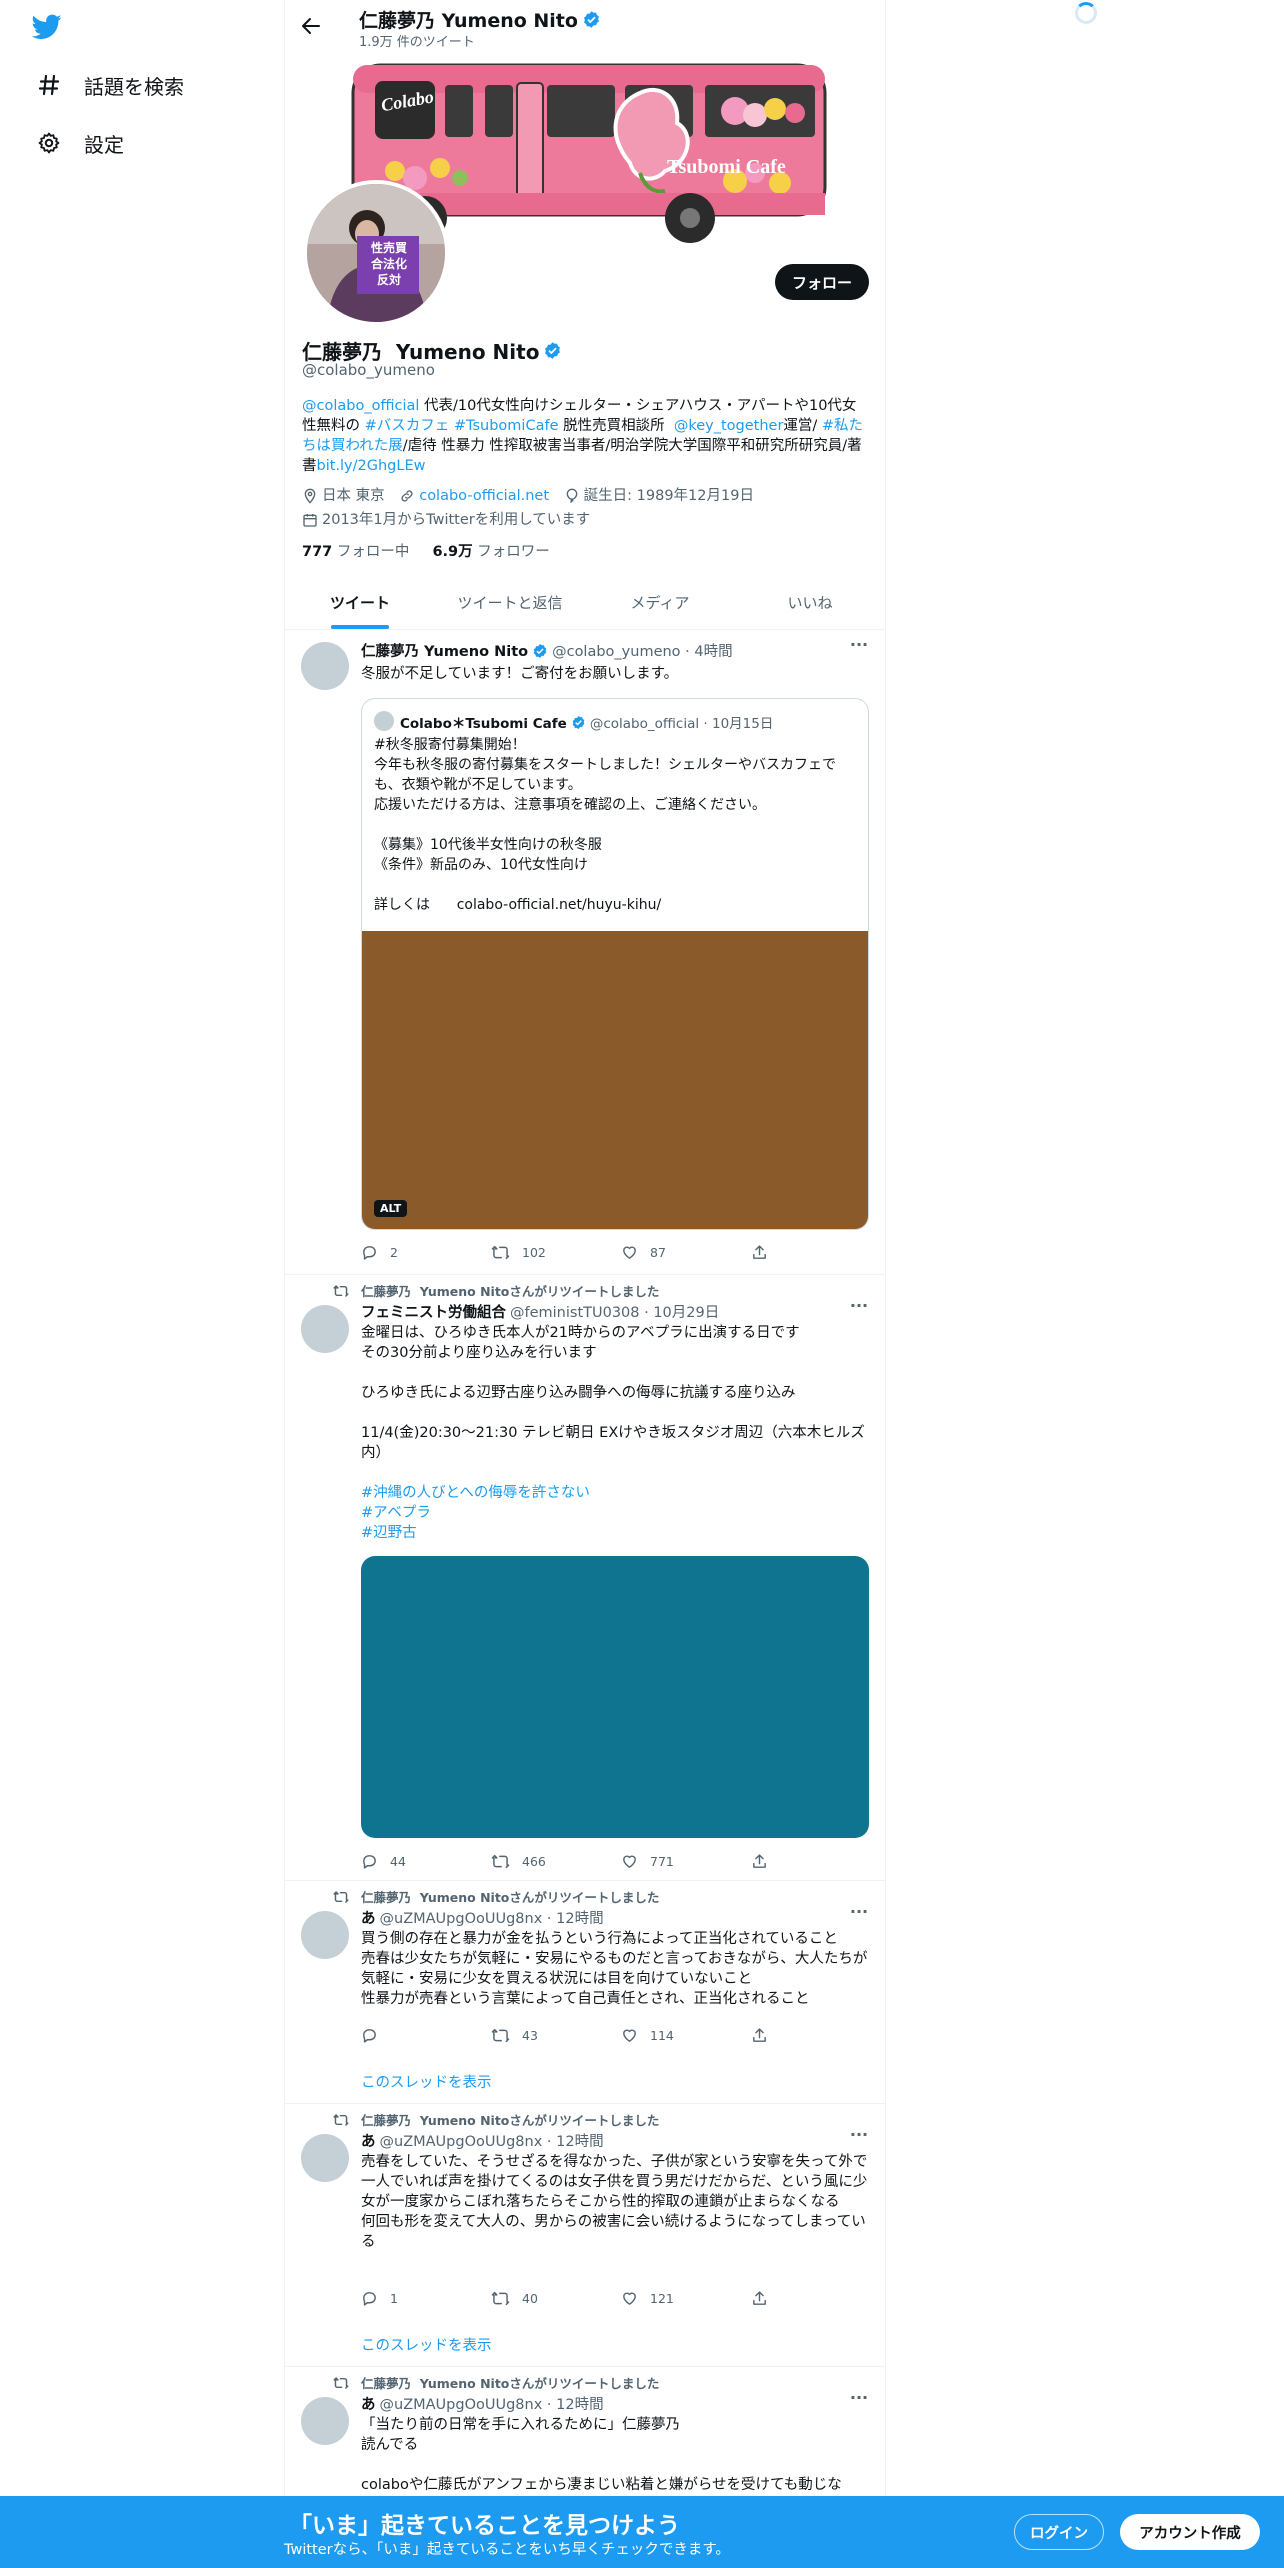 The image size is (1284, 2568). Describe the element at coordinates (426, 1252) in the screenshot. I see `reply-action: 2` at that location.